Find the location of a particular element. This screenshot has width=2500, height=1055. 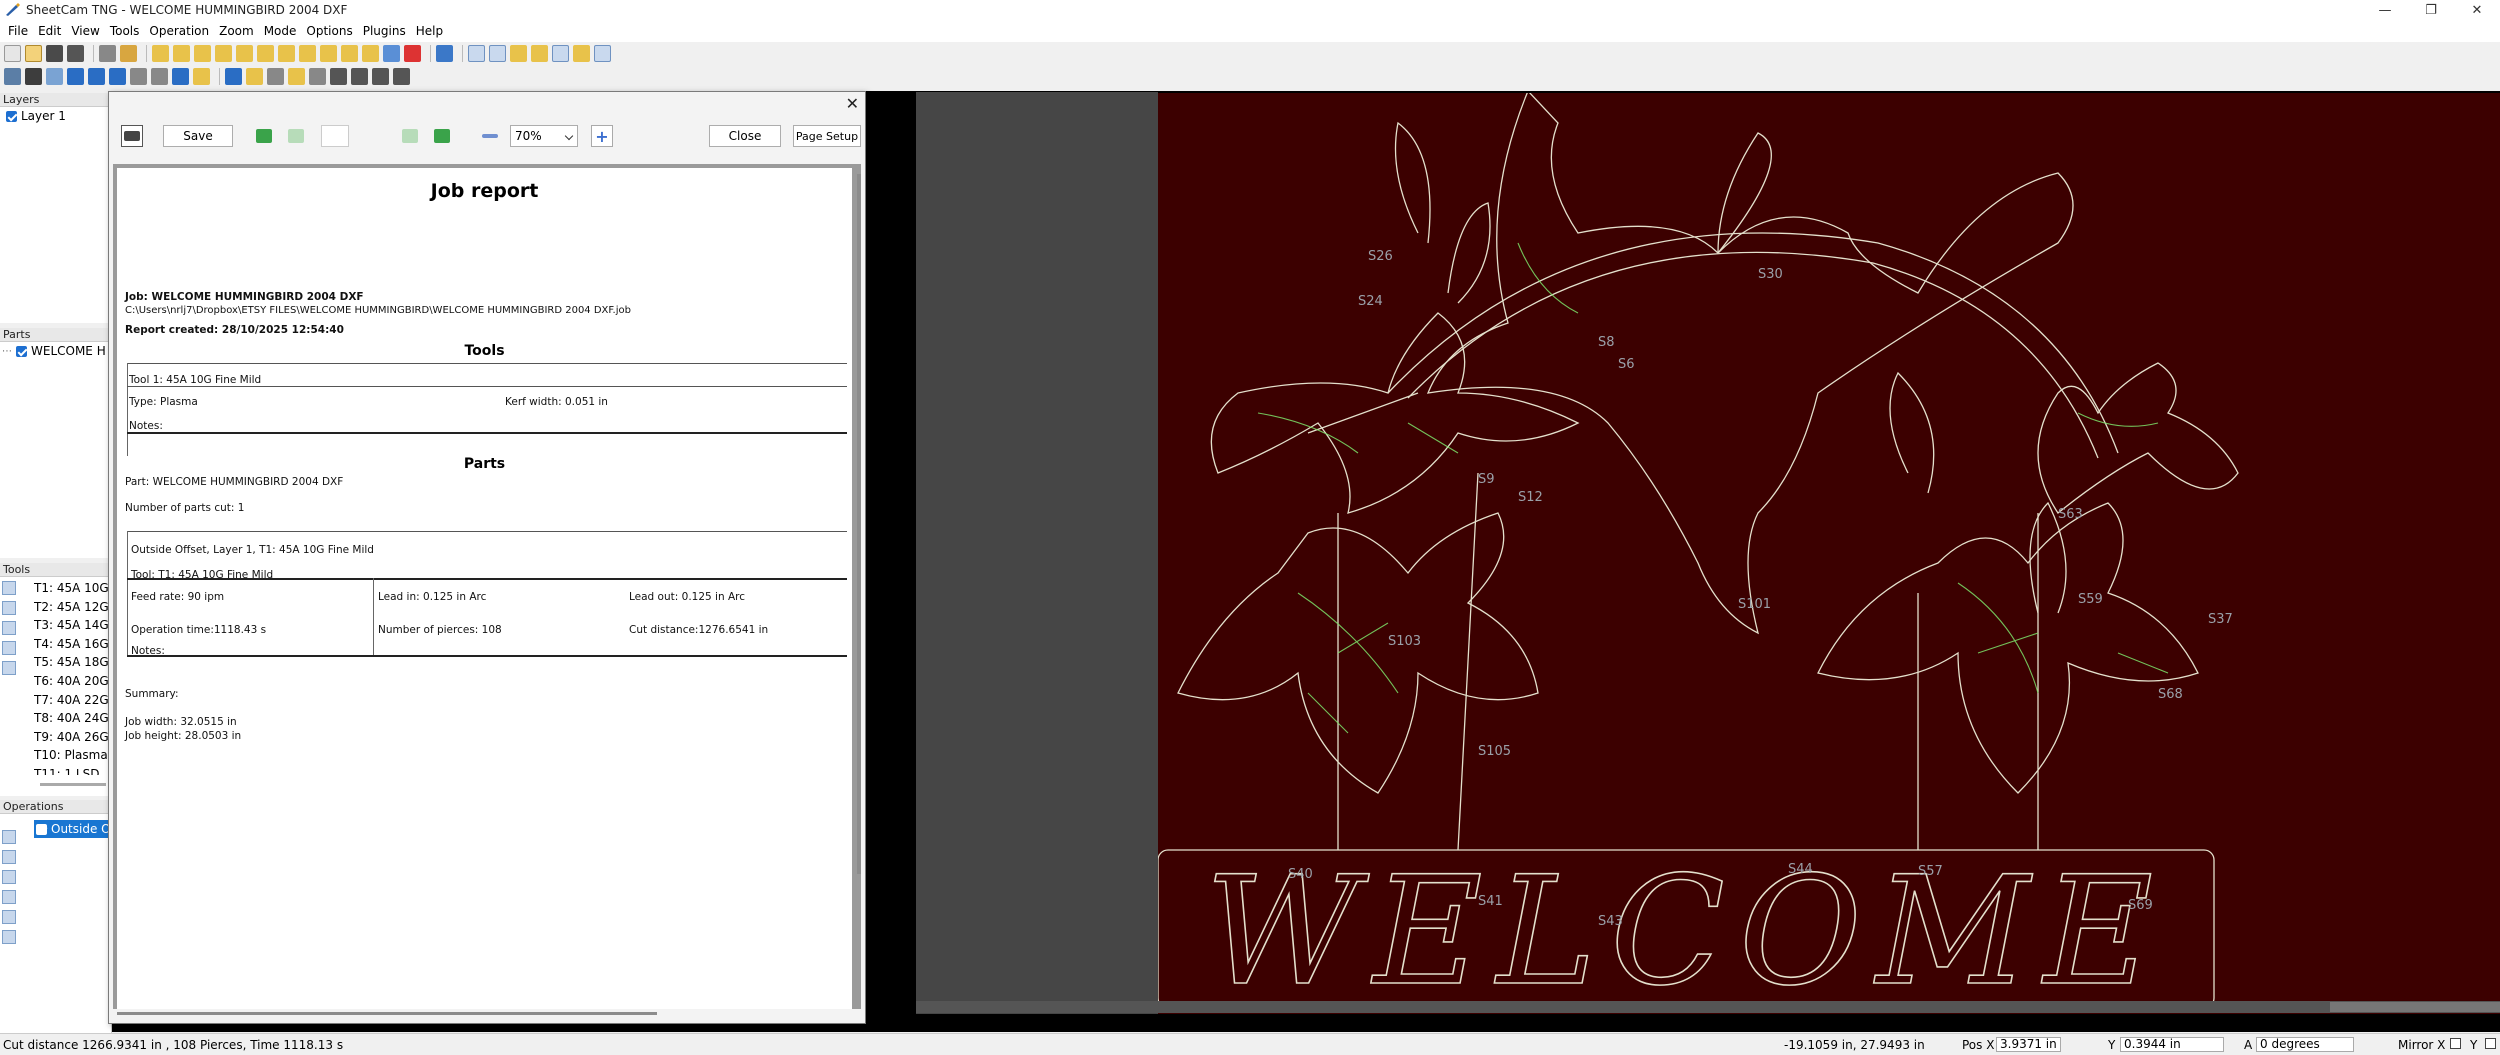

tool-item: T6: 40A 20G Fi is located at coordinates (72, 683).